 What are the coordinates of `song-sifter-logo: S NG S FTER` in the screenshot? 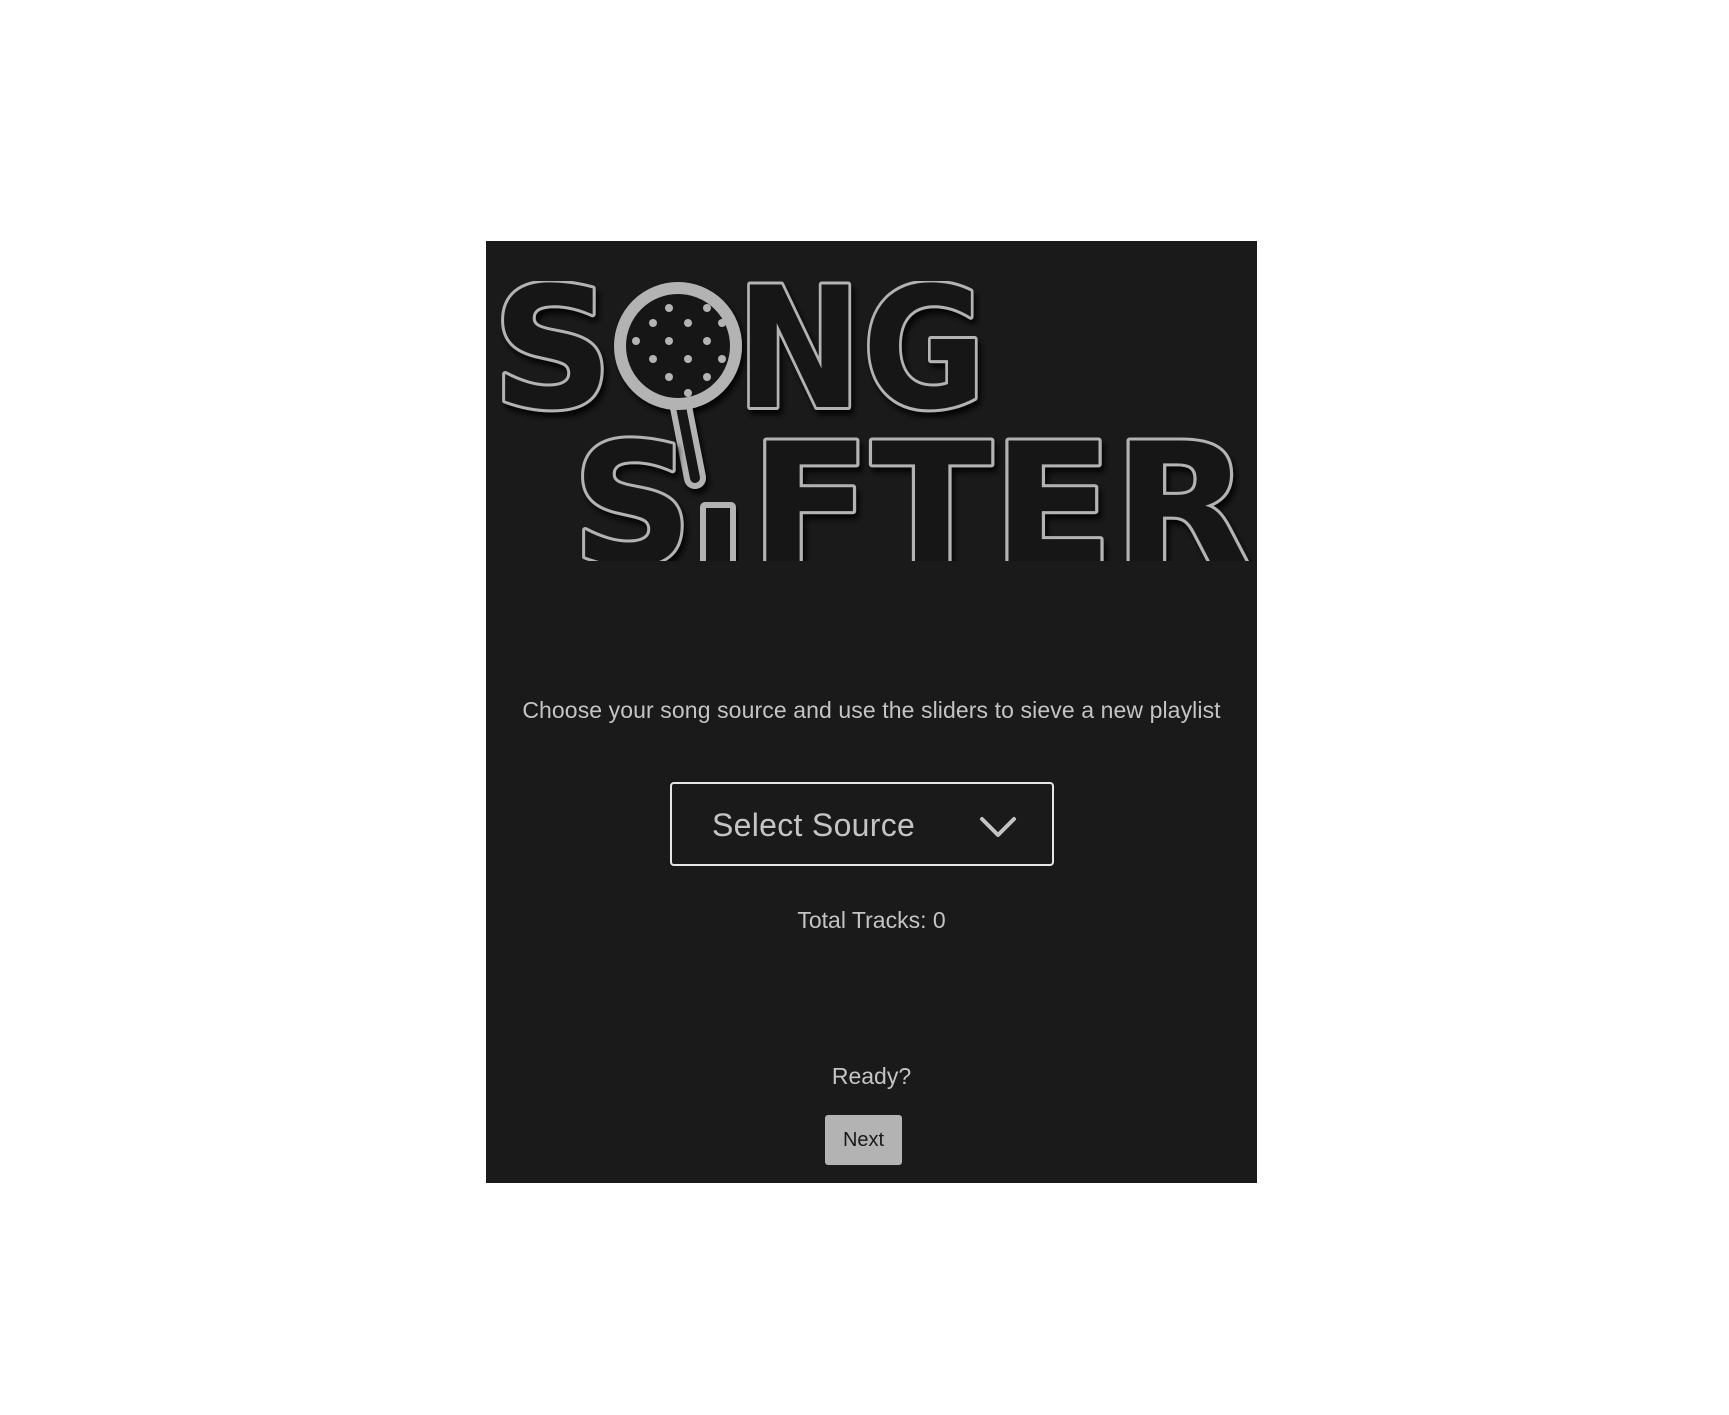 It's located at (871, 421).